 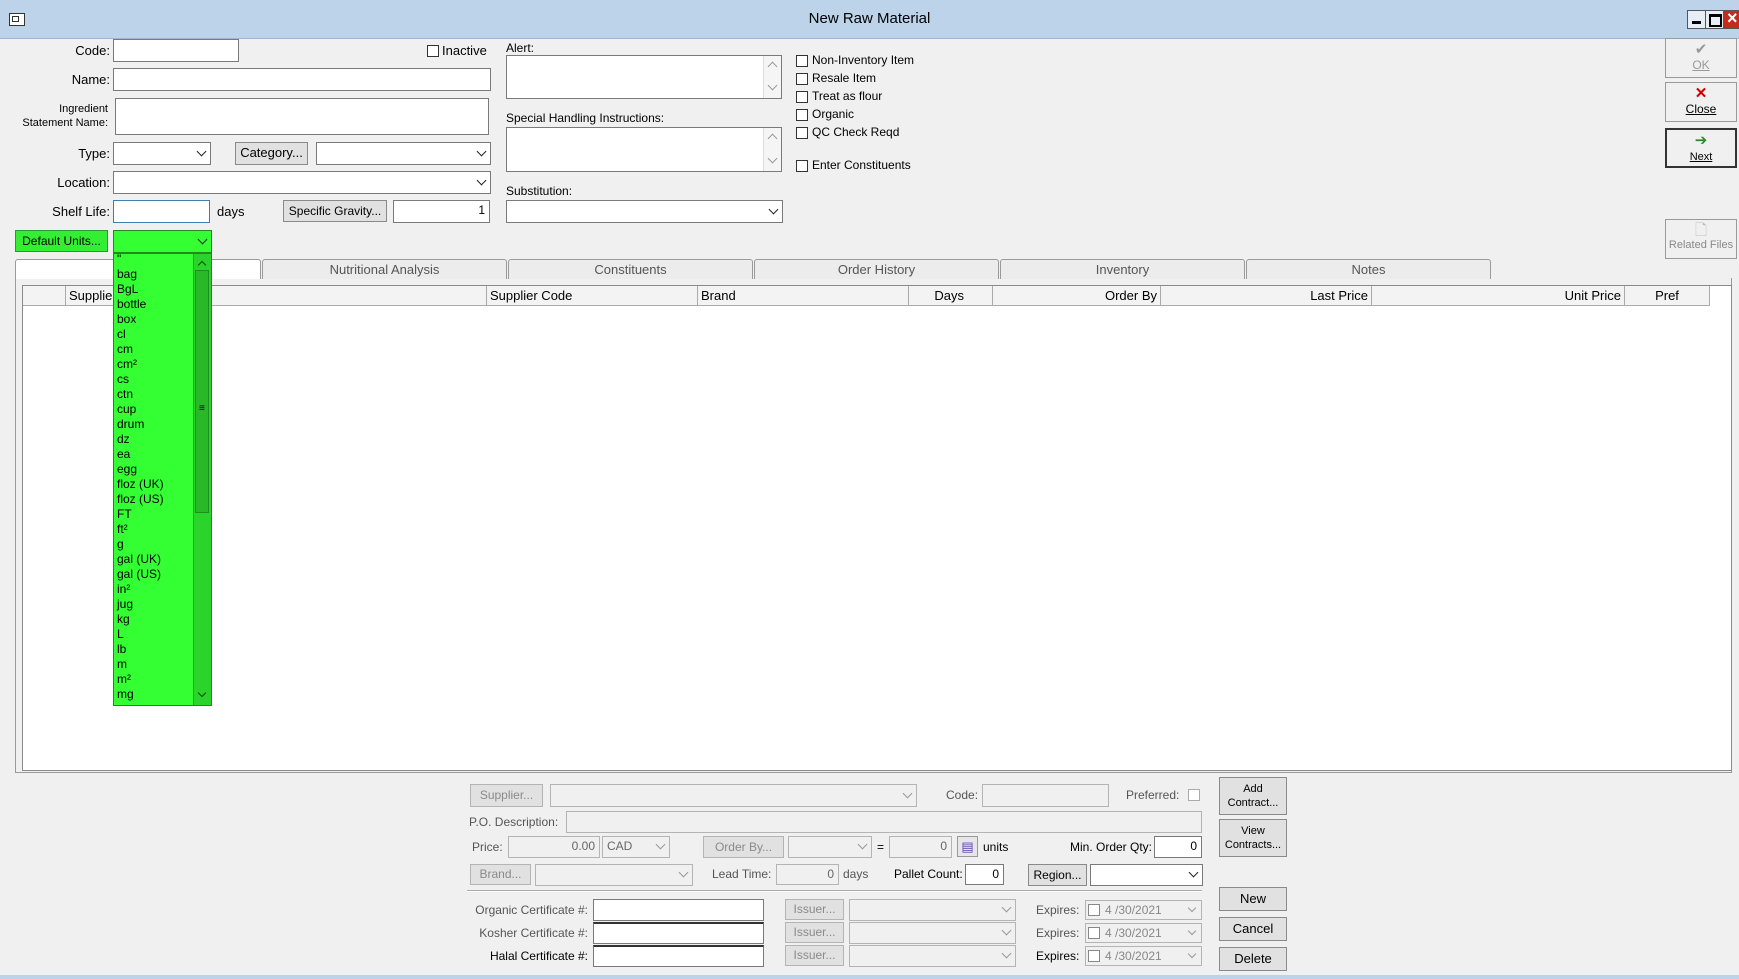 What do you see at coordinates (140, 694) in the screenshot?
I see `unit-option: mg` at bounding box center [140, 694].